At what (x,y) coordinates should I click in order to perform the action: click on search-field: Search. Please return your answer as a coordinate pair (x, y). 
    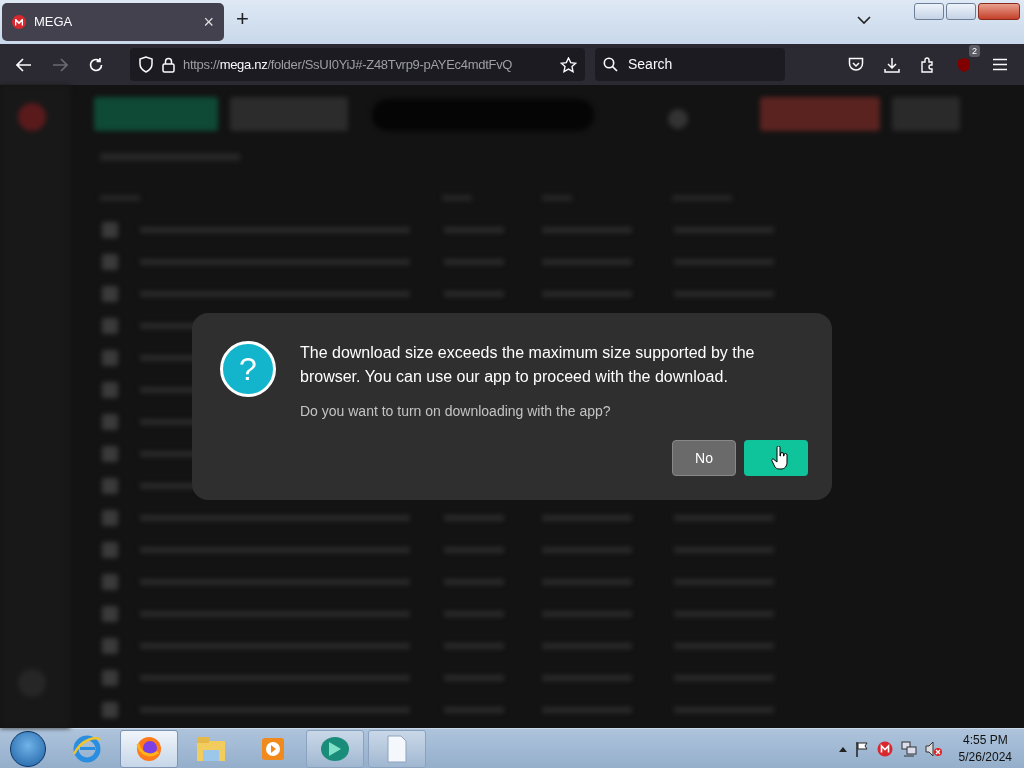
    Looking at the image, I should click on (701, 64).